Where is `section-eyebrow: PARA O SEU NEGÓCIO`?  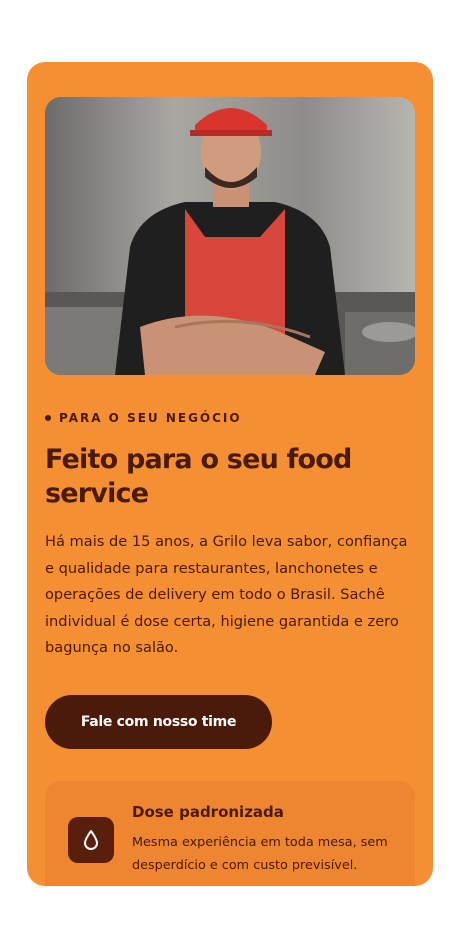
section-eyebrow: PARA O SEU NEGÓCIO is located at coordinates (143, 418).